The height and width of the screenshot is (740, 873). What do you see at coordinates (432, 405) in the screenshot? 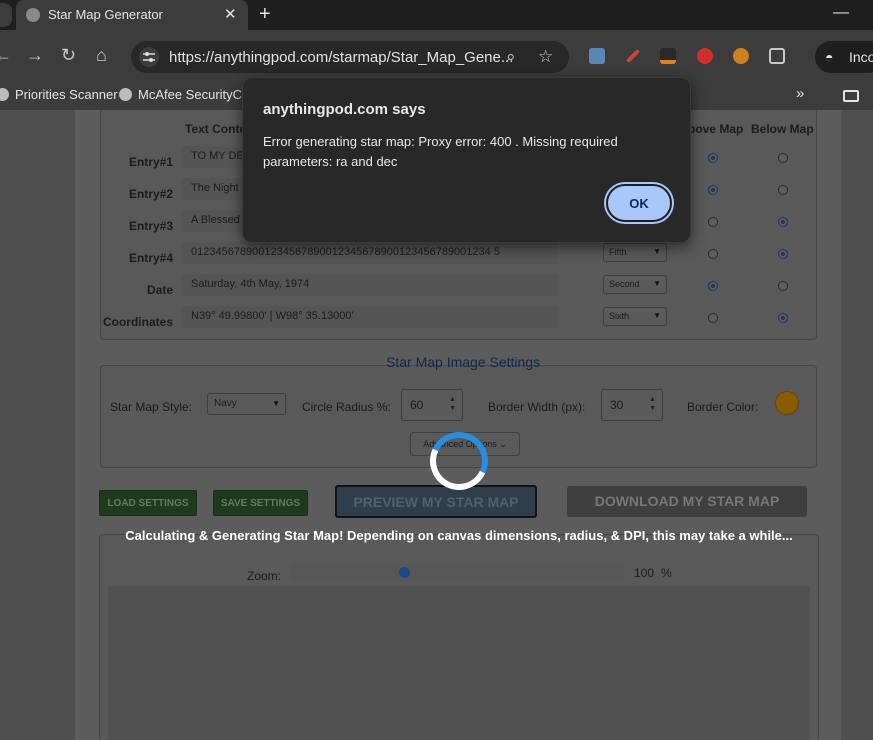
I see `circle-radius-input: 60 ▲ ▼` at bounding box center [432, 405].